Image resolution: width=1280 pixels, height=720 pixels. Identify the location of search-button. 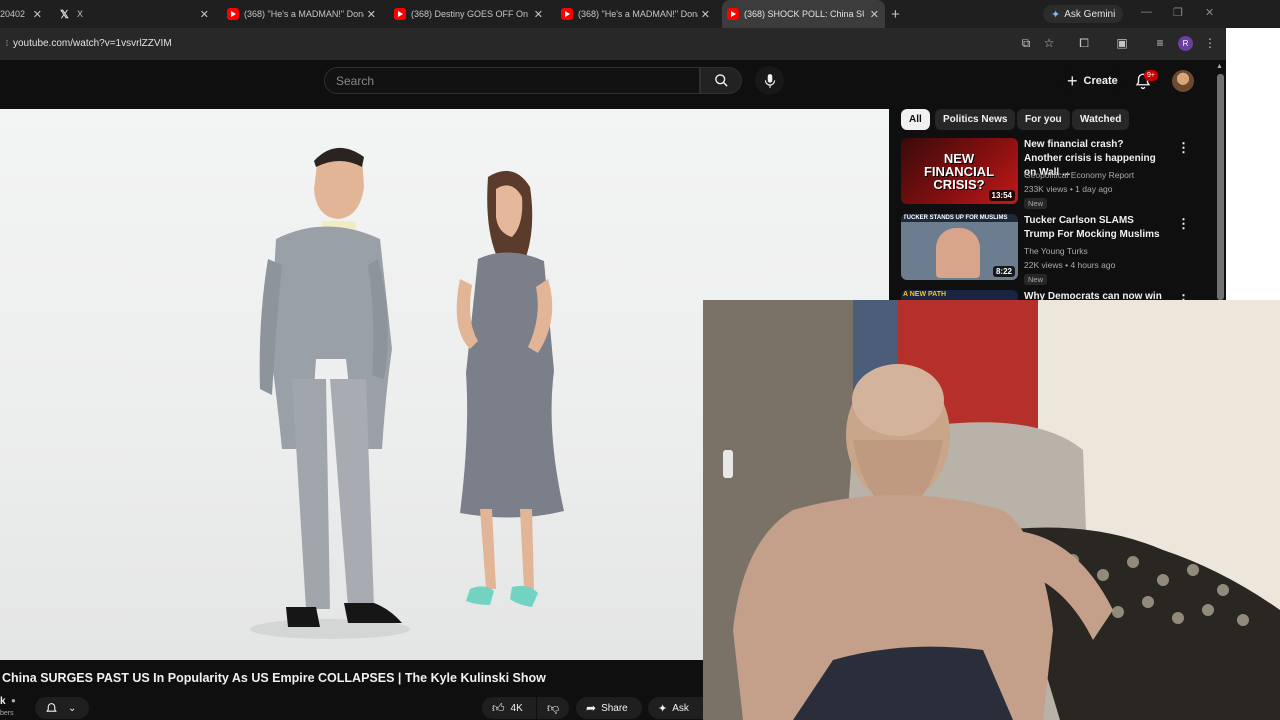
(721, 80).